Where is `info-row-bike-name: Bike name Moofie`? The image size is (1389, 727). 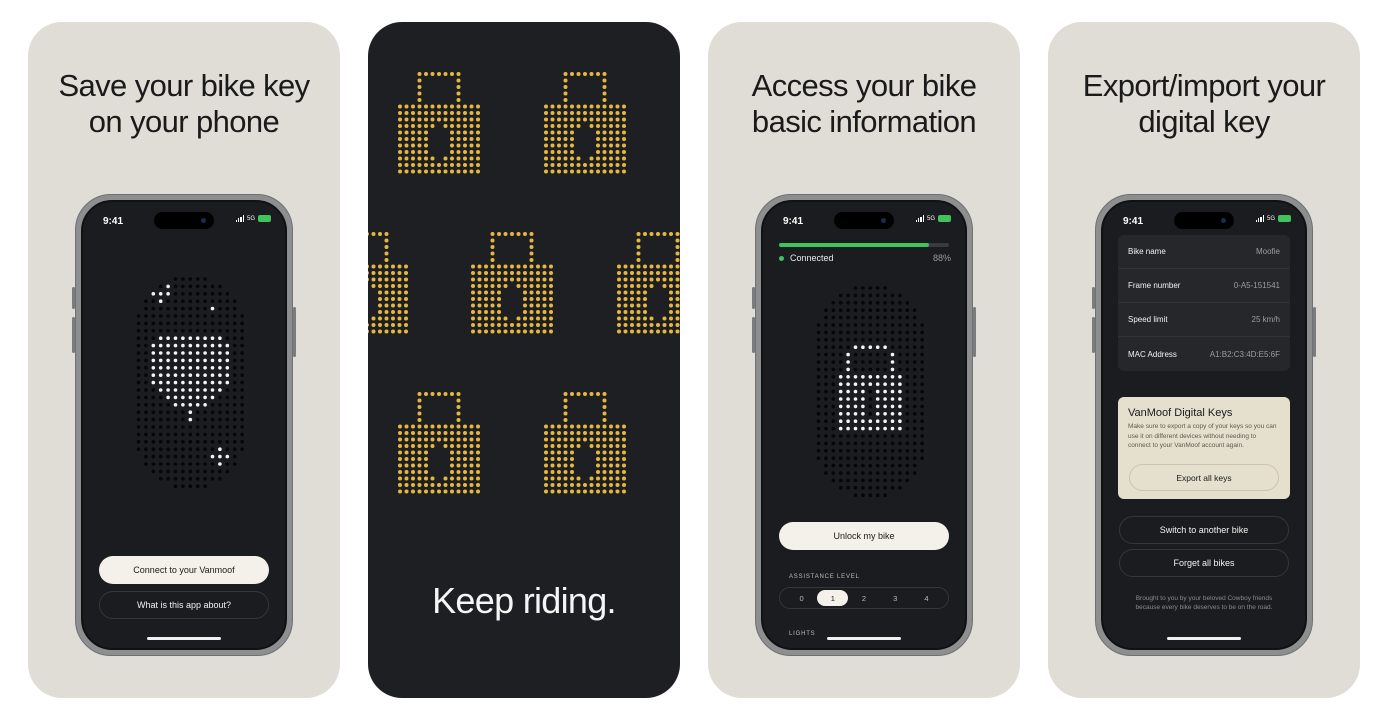 info-row-bike-name: Bike name Moofie is located at coordinates (1204, 252).